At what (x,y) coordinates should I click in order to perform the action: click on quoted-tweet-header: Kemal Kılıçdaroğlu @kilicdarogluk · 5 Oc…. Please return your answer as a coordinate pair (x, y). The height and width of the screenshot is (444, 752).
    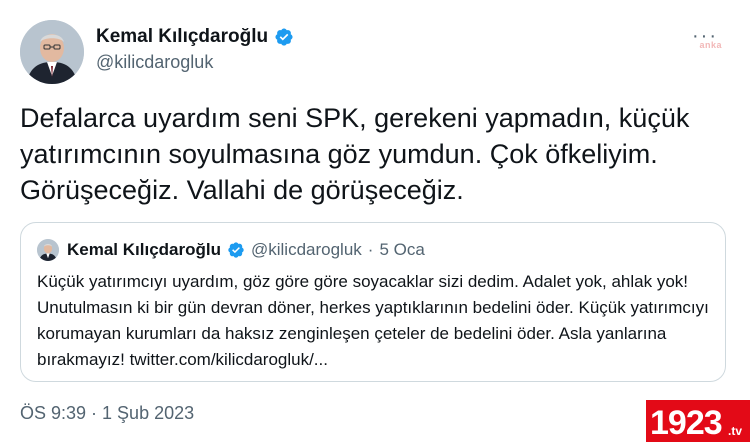
    Looking at the image, I should click on (231, 250).